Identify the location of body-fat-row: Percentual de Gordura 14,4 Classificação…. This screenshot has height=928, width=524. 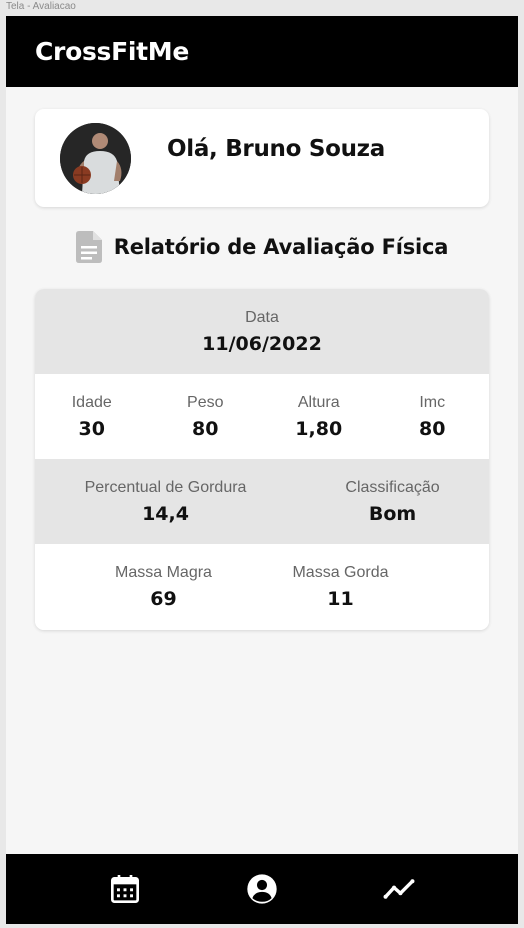
(262, 501).